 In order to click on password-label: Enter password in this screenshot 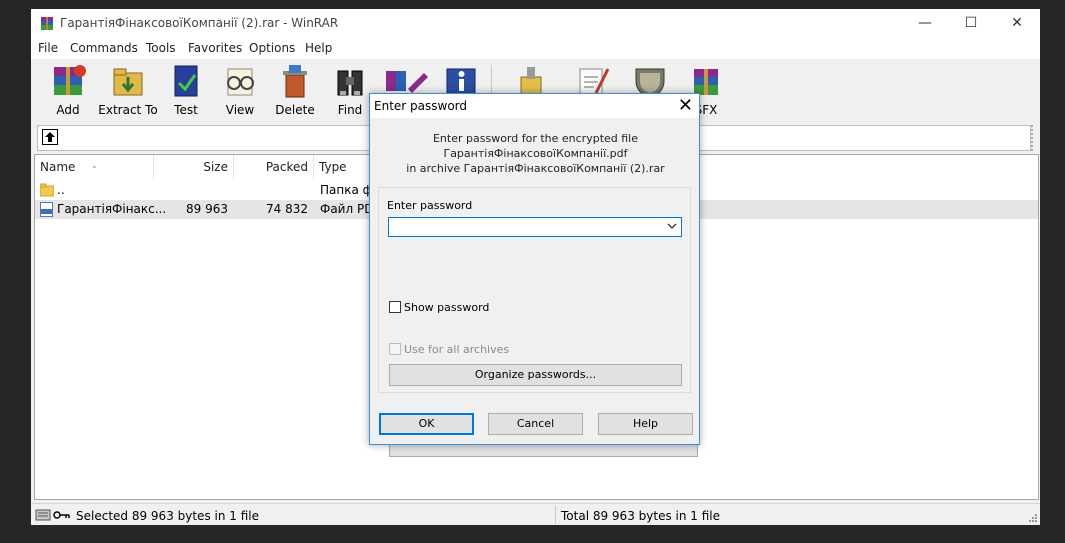, I will do `click(430, 205)`.